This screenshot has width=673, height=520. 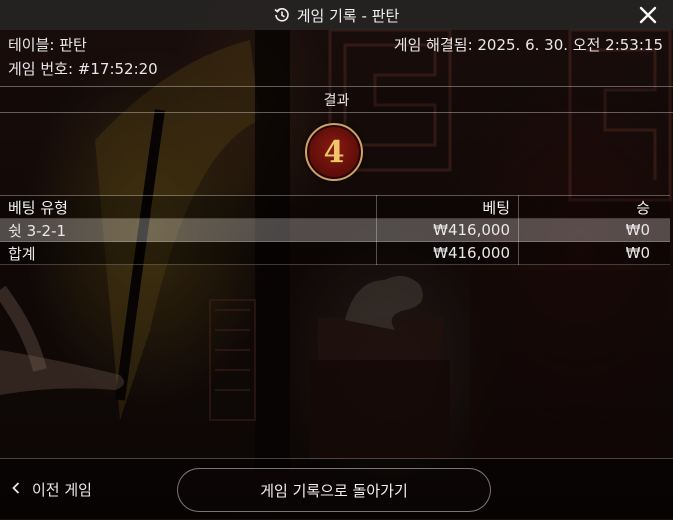 I want to click on bet-type-cell: 쉿 3-2-1, so click(x=188, y=230).